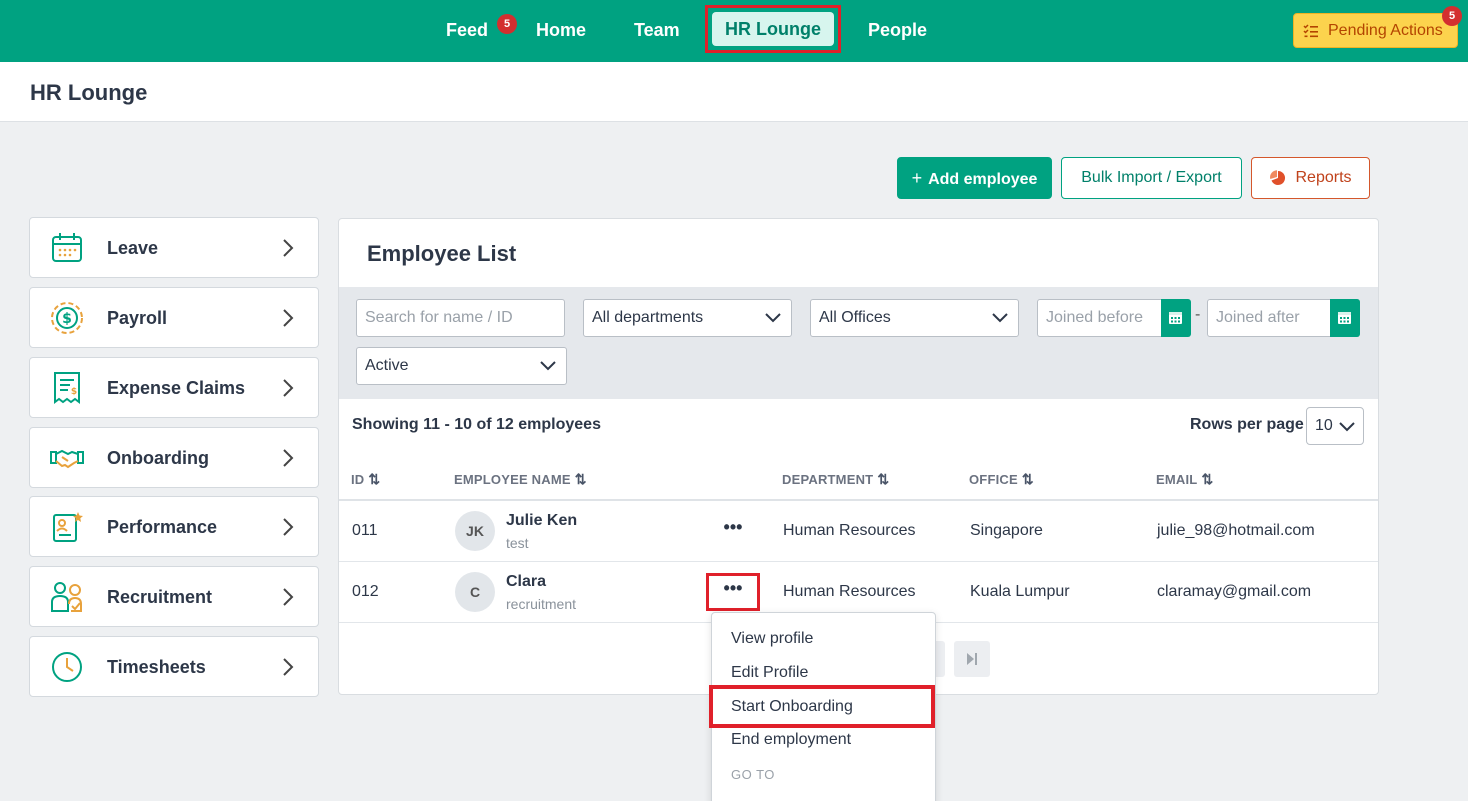  I want to click on sidebar-item-label: Expense Claims, so click(176, 388).